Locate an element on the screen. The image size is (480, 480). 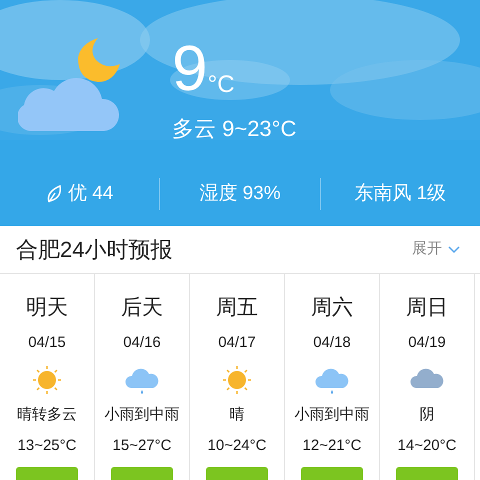
condition-text: 阴 is located at coordinates (427, 415).